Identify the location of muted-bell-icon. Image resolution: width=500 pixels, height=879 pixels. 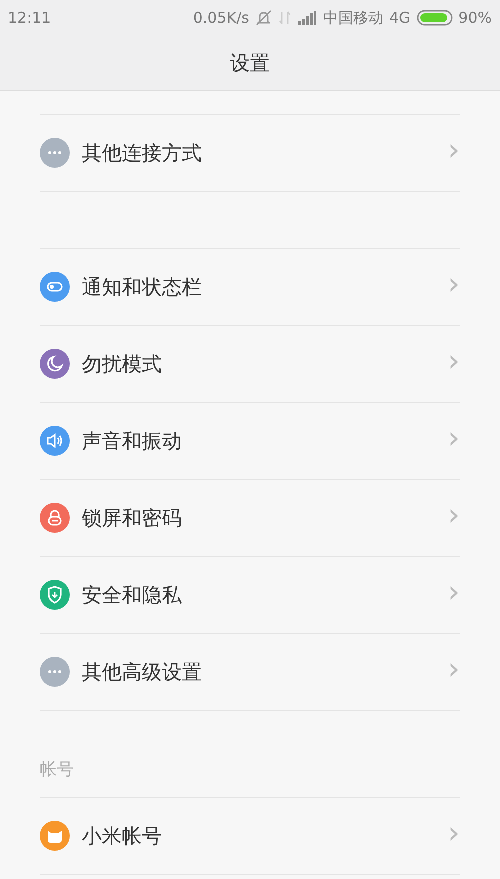
(264, 18).